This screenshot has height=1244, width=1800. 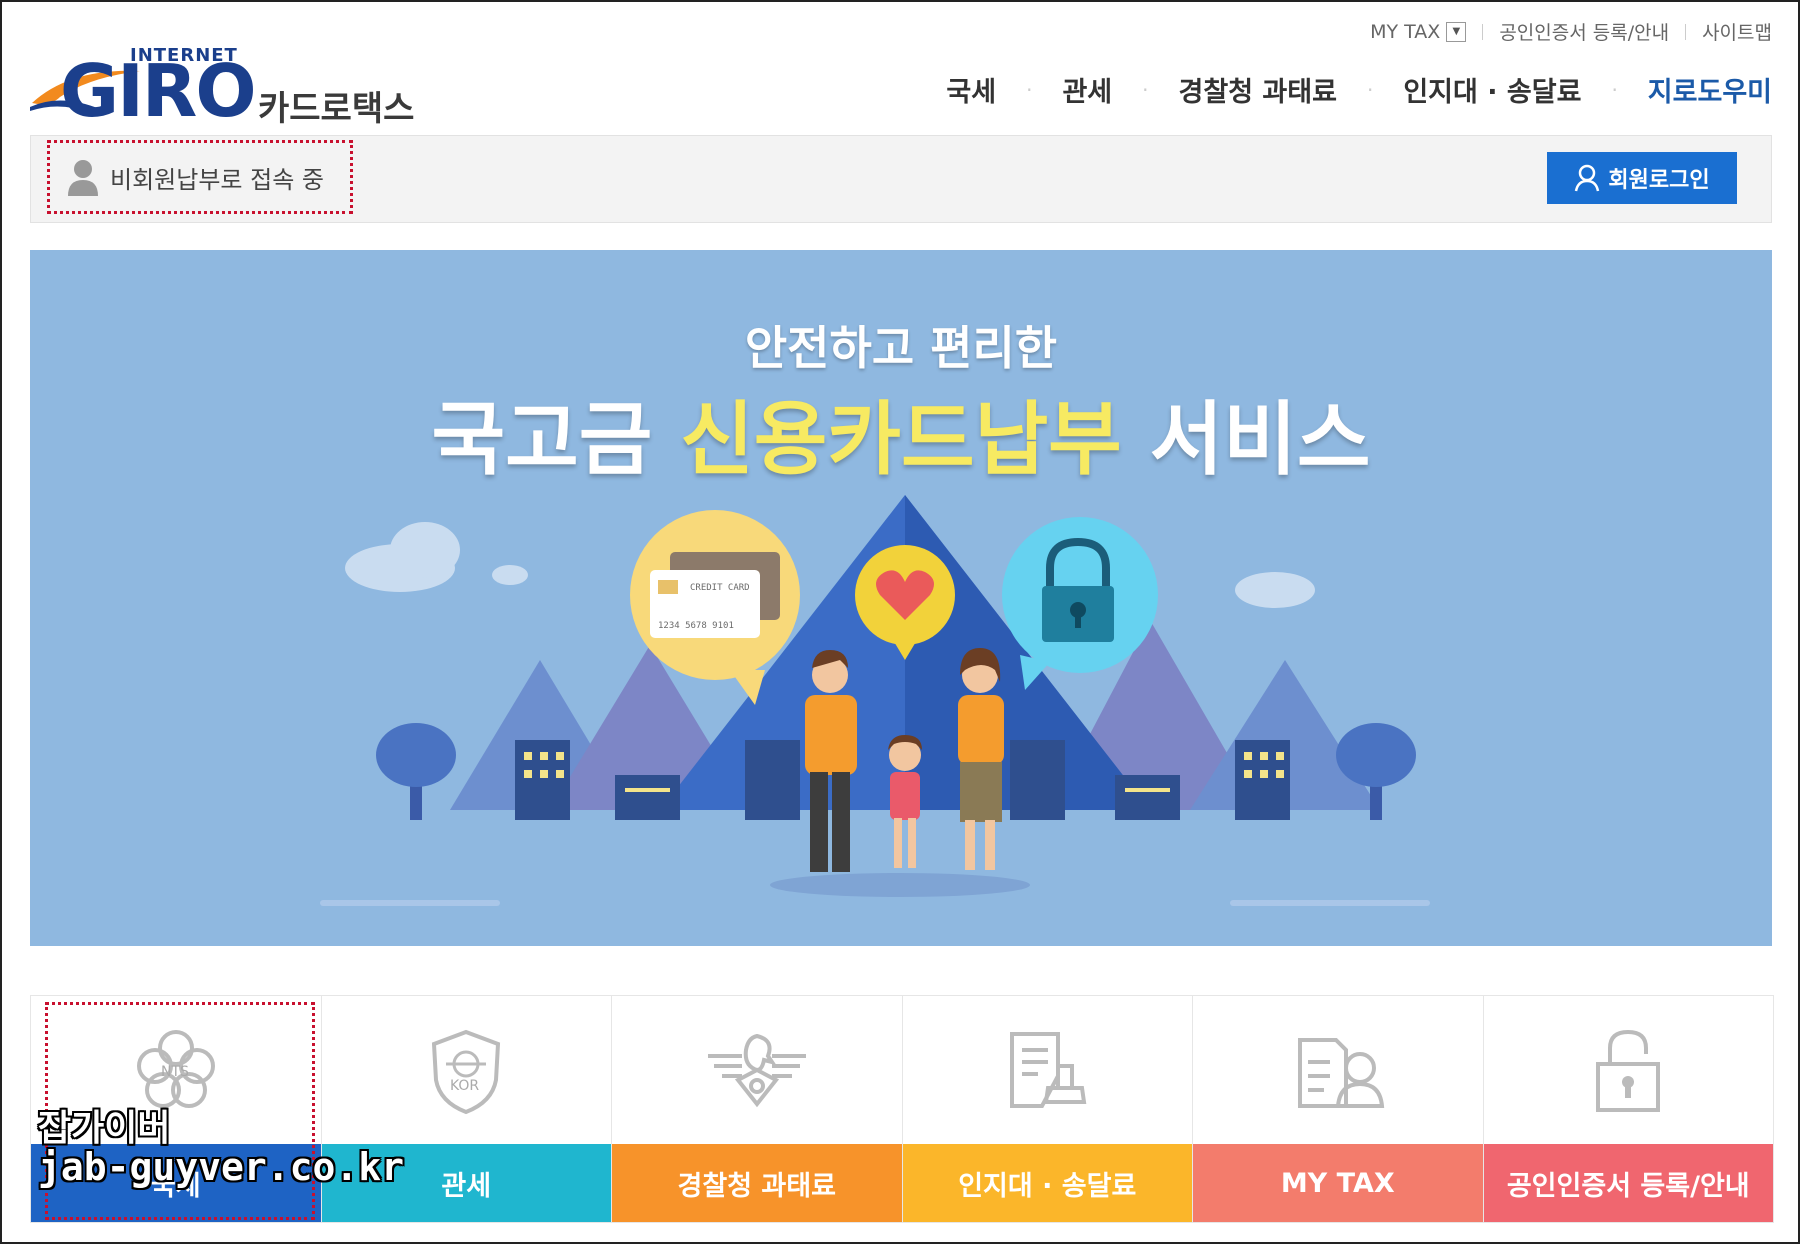 I want to click on utility-links: MY TAX ▼ 공인인증서 등록/안내 사이트맵, so click(x=1571, y=31).